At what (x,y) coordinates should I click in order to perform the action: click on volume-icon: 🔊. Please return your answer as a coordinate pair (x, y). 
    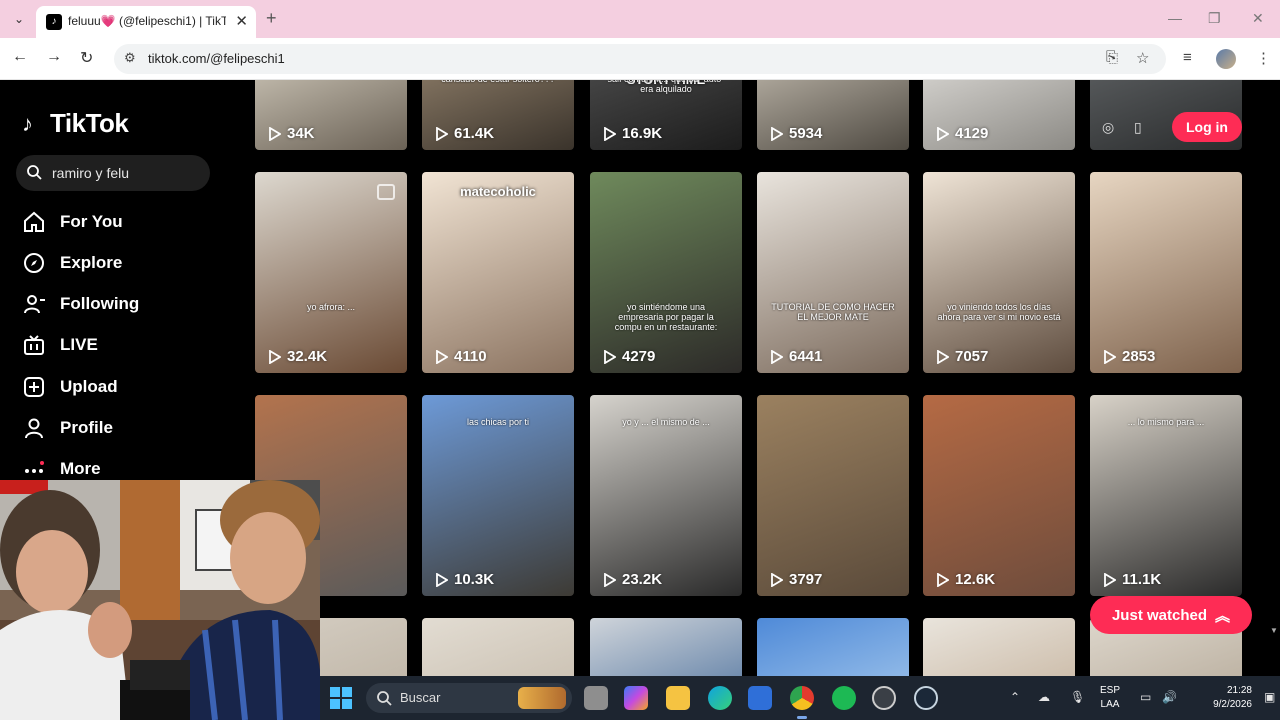
    Looking at the image, I should click on (1169, 697).